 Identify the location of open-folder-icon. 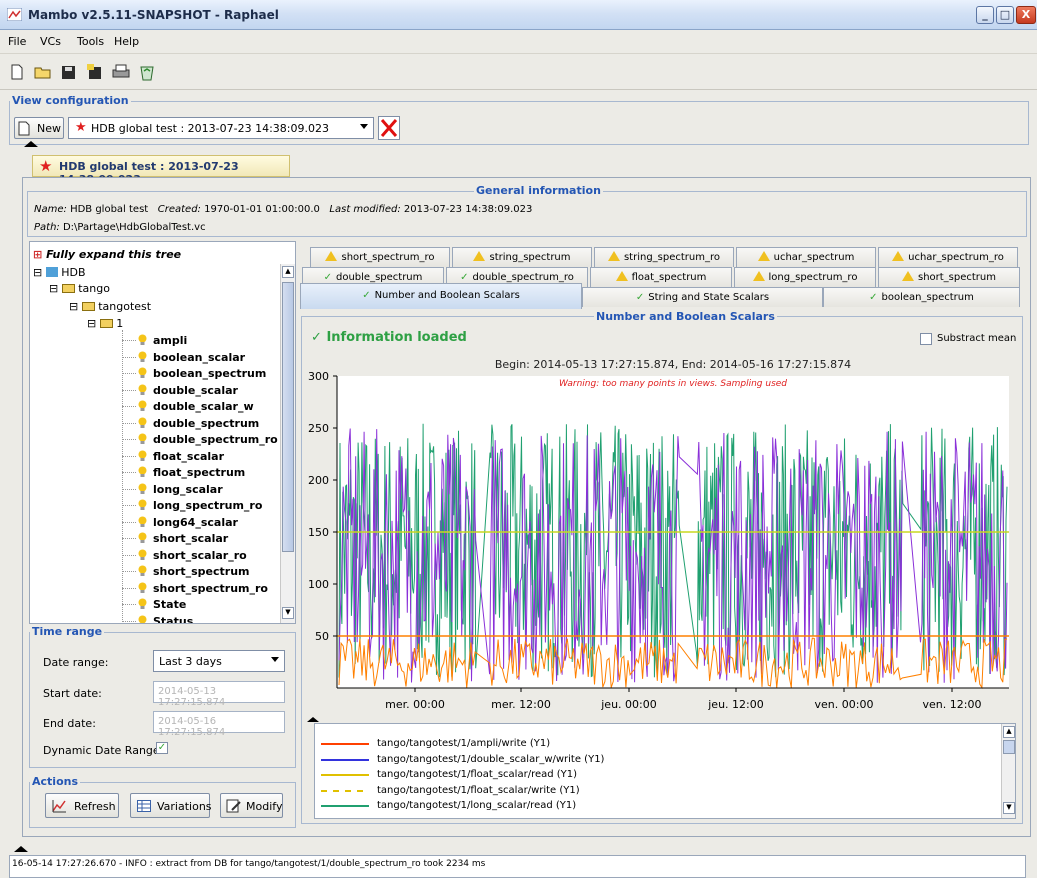
(43, 72).